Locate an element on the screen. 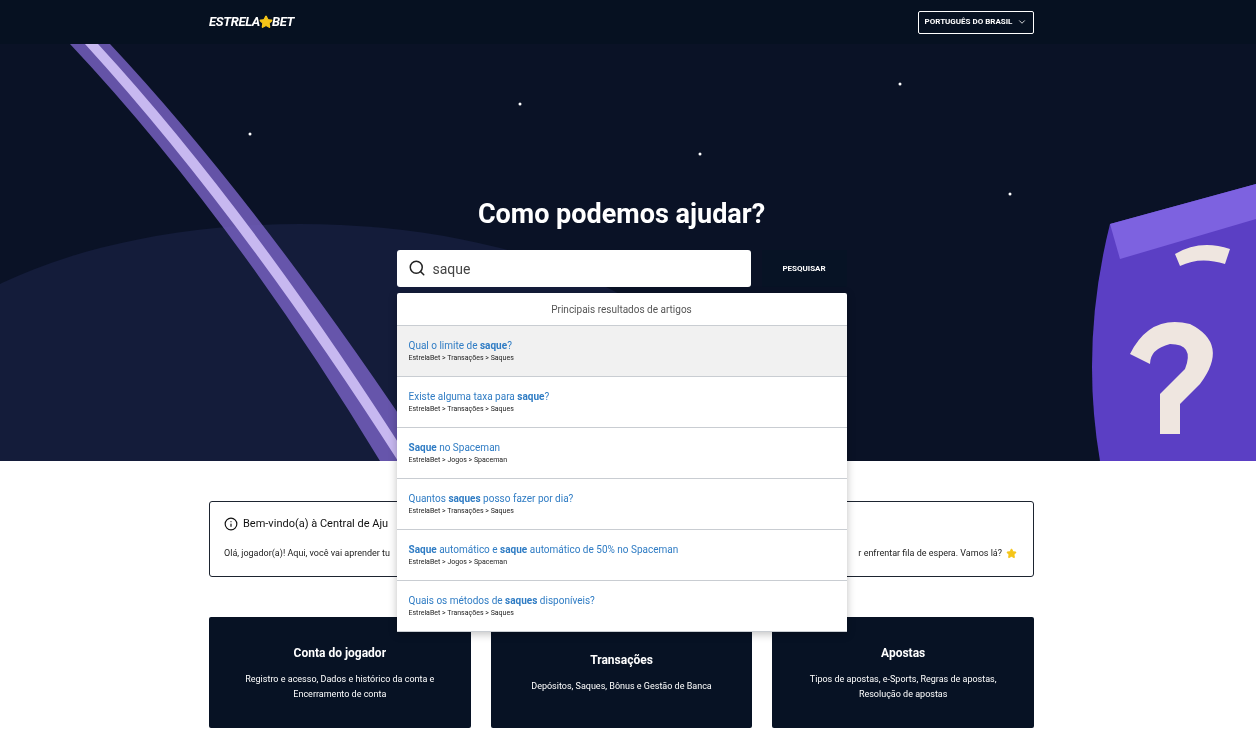  result-title: Existe alguma taxa para saque? is located at coordinates (479, 396).